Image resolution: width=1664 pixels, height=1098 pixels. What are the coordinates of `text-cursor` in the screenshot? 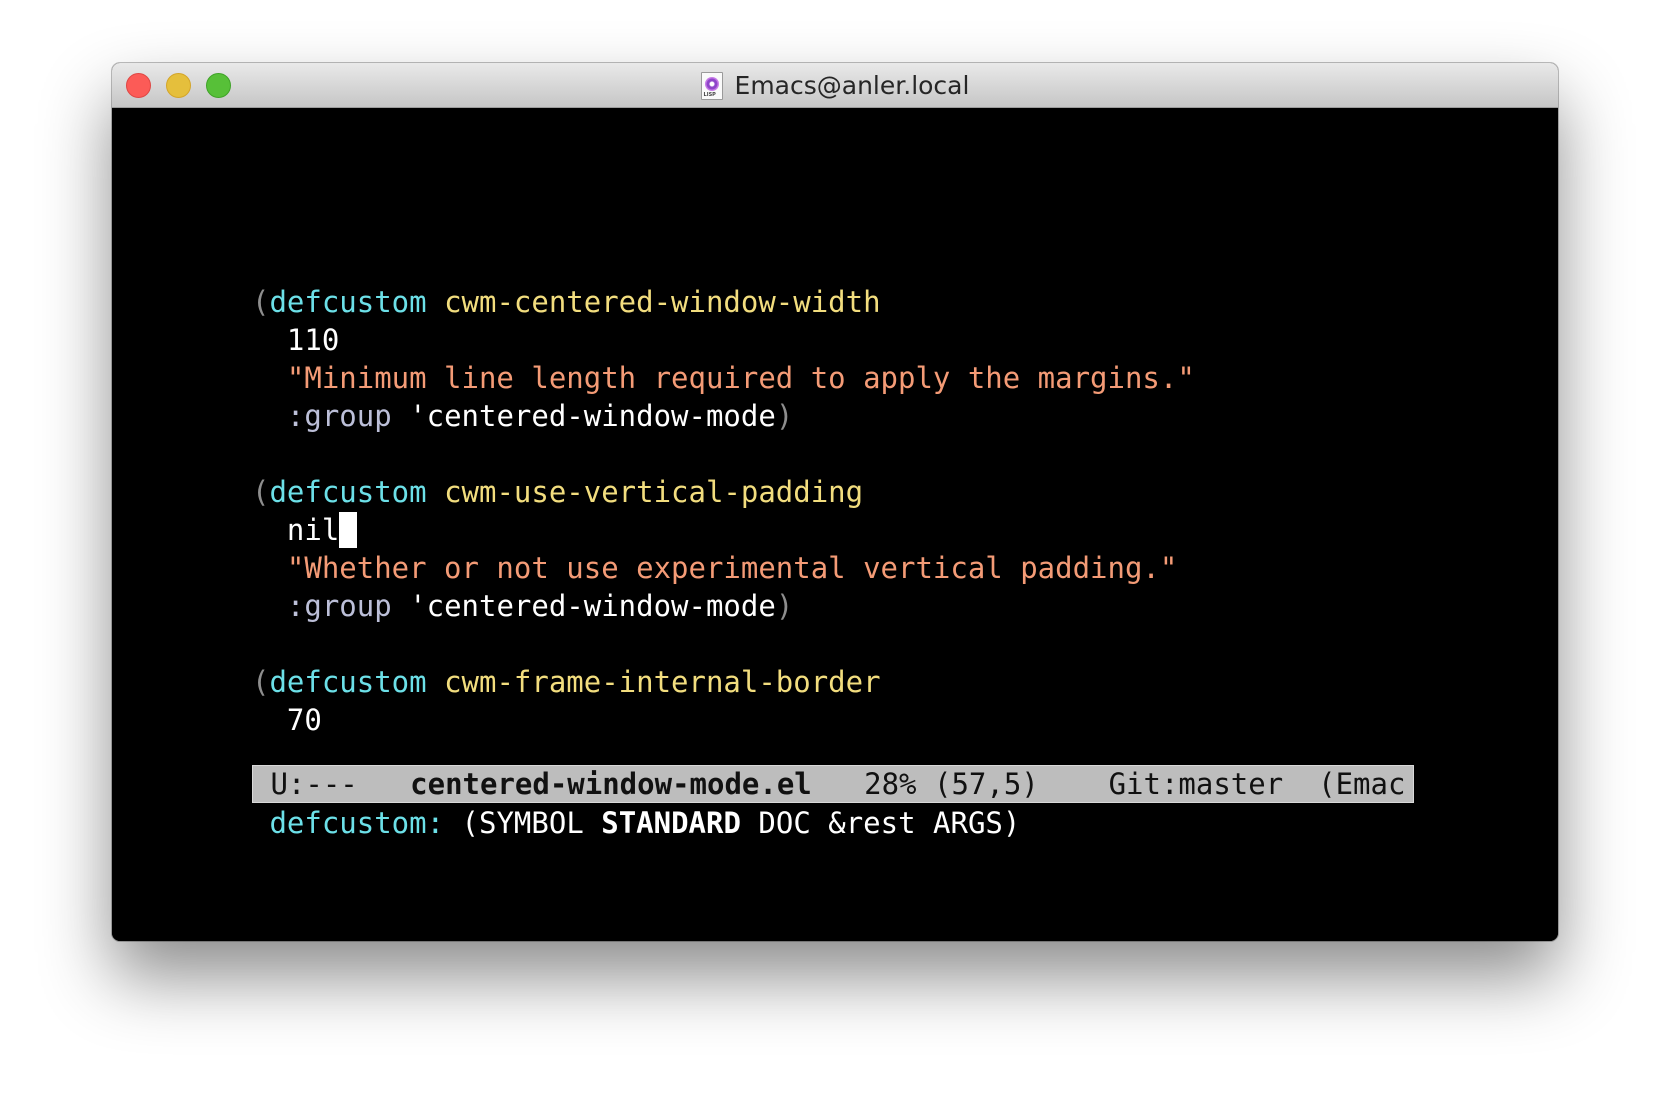 It's located at (348, 530).